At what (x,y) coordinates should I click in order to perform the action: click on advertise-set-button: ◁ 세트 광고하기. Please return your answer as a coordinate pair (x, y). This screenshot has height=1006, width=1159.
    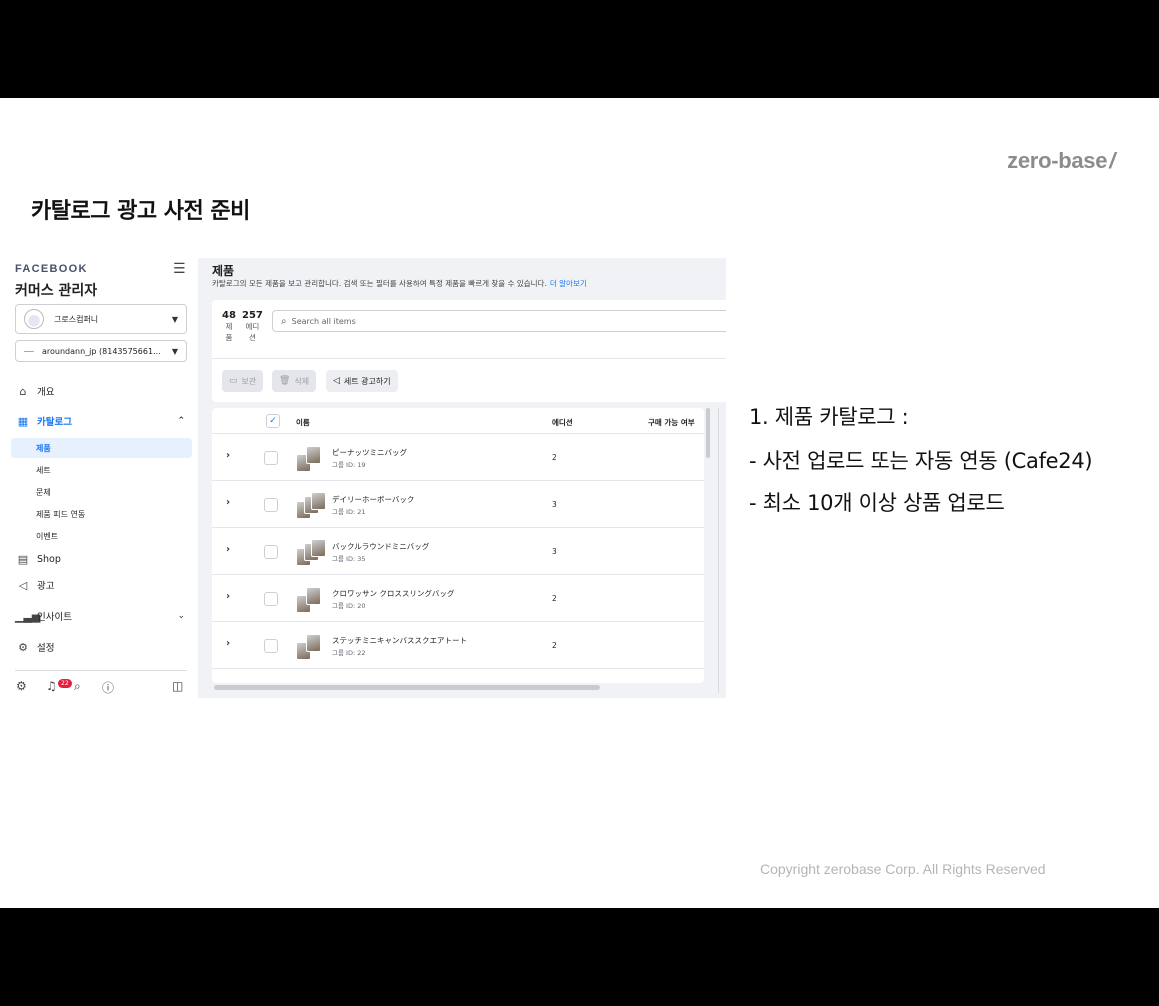
    Looking at the image, I should click on (362, 381).